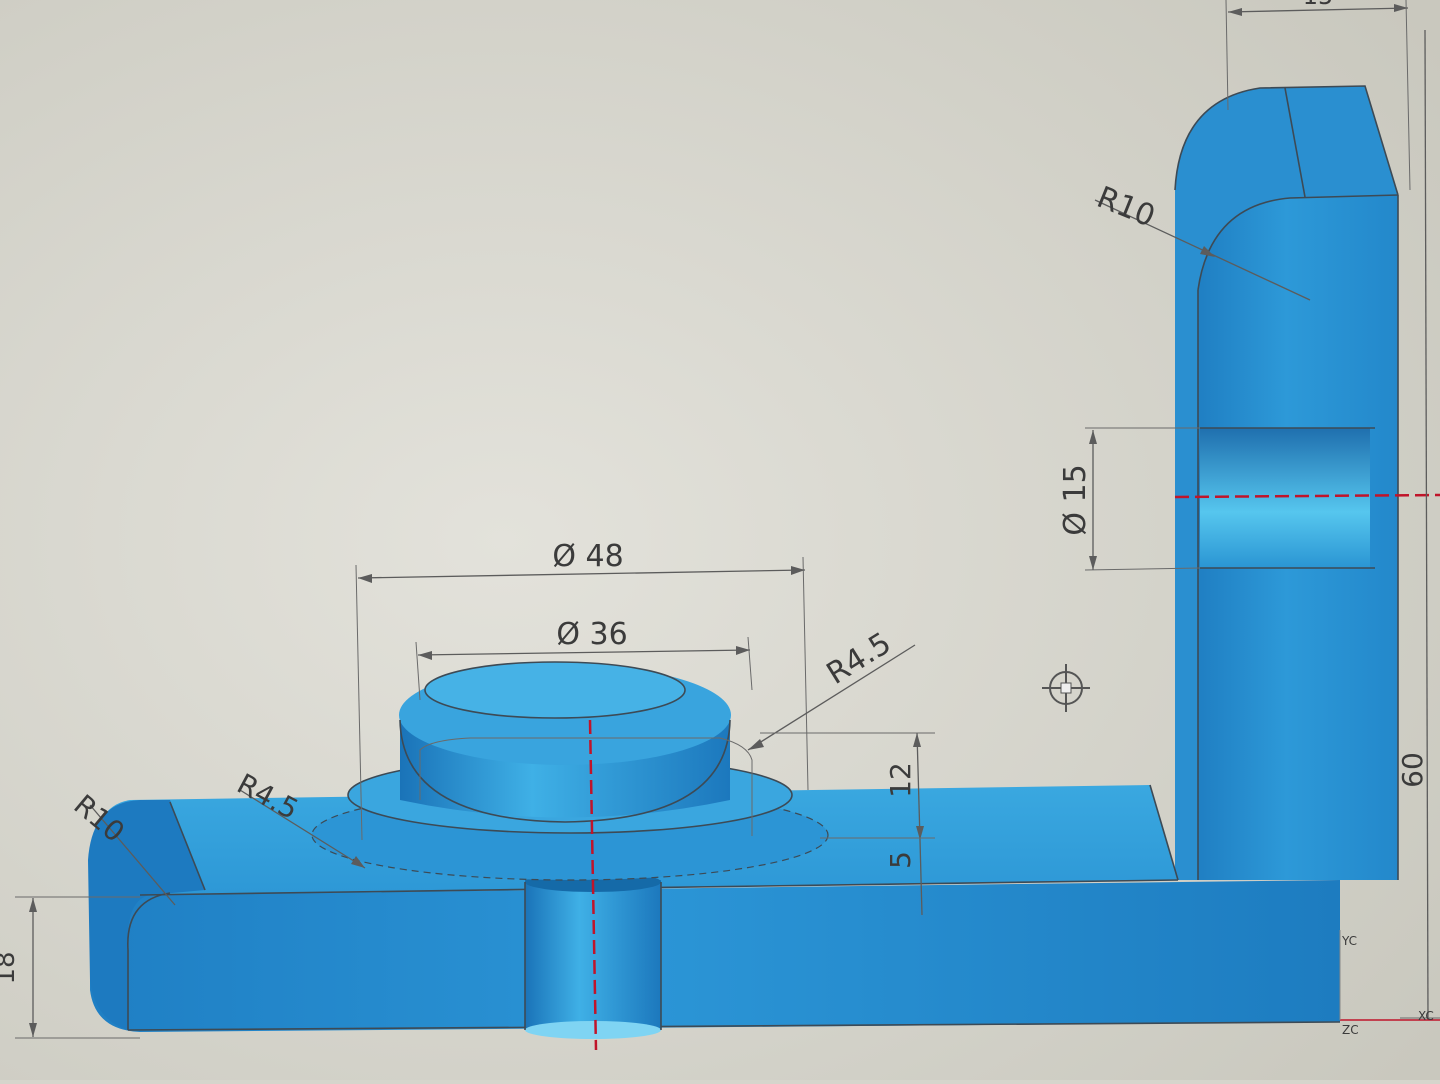 Image resolution: width=1440 pixels, height=1084 pixels. What do you see at coordinates (1075, 499) in the screenshot?
I see `label-dia-15: Ø 15` at bounding box center [1075, 499].